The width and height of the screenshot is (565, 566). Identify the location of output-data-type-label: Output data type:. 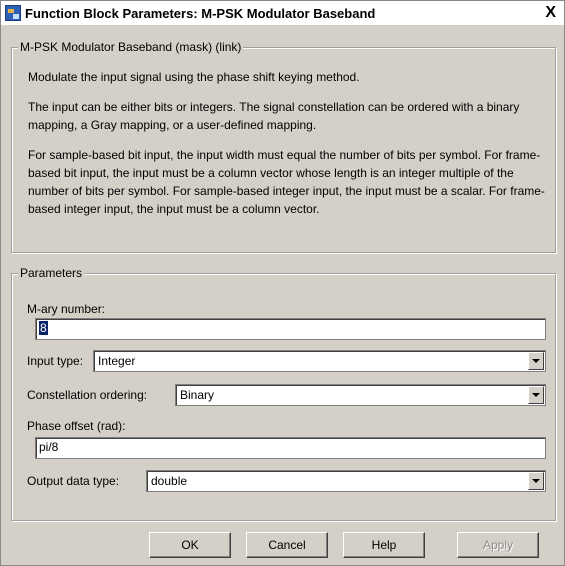
(73, 481).